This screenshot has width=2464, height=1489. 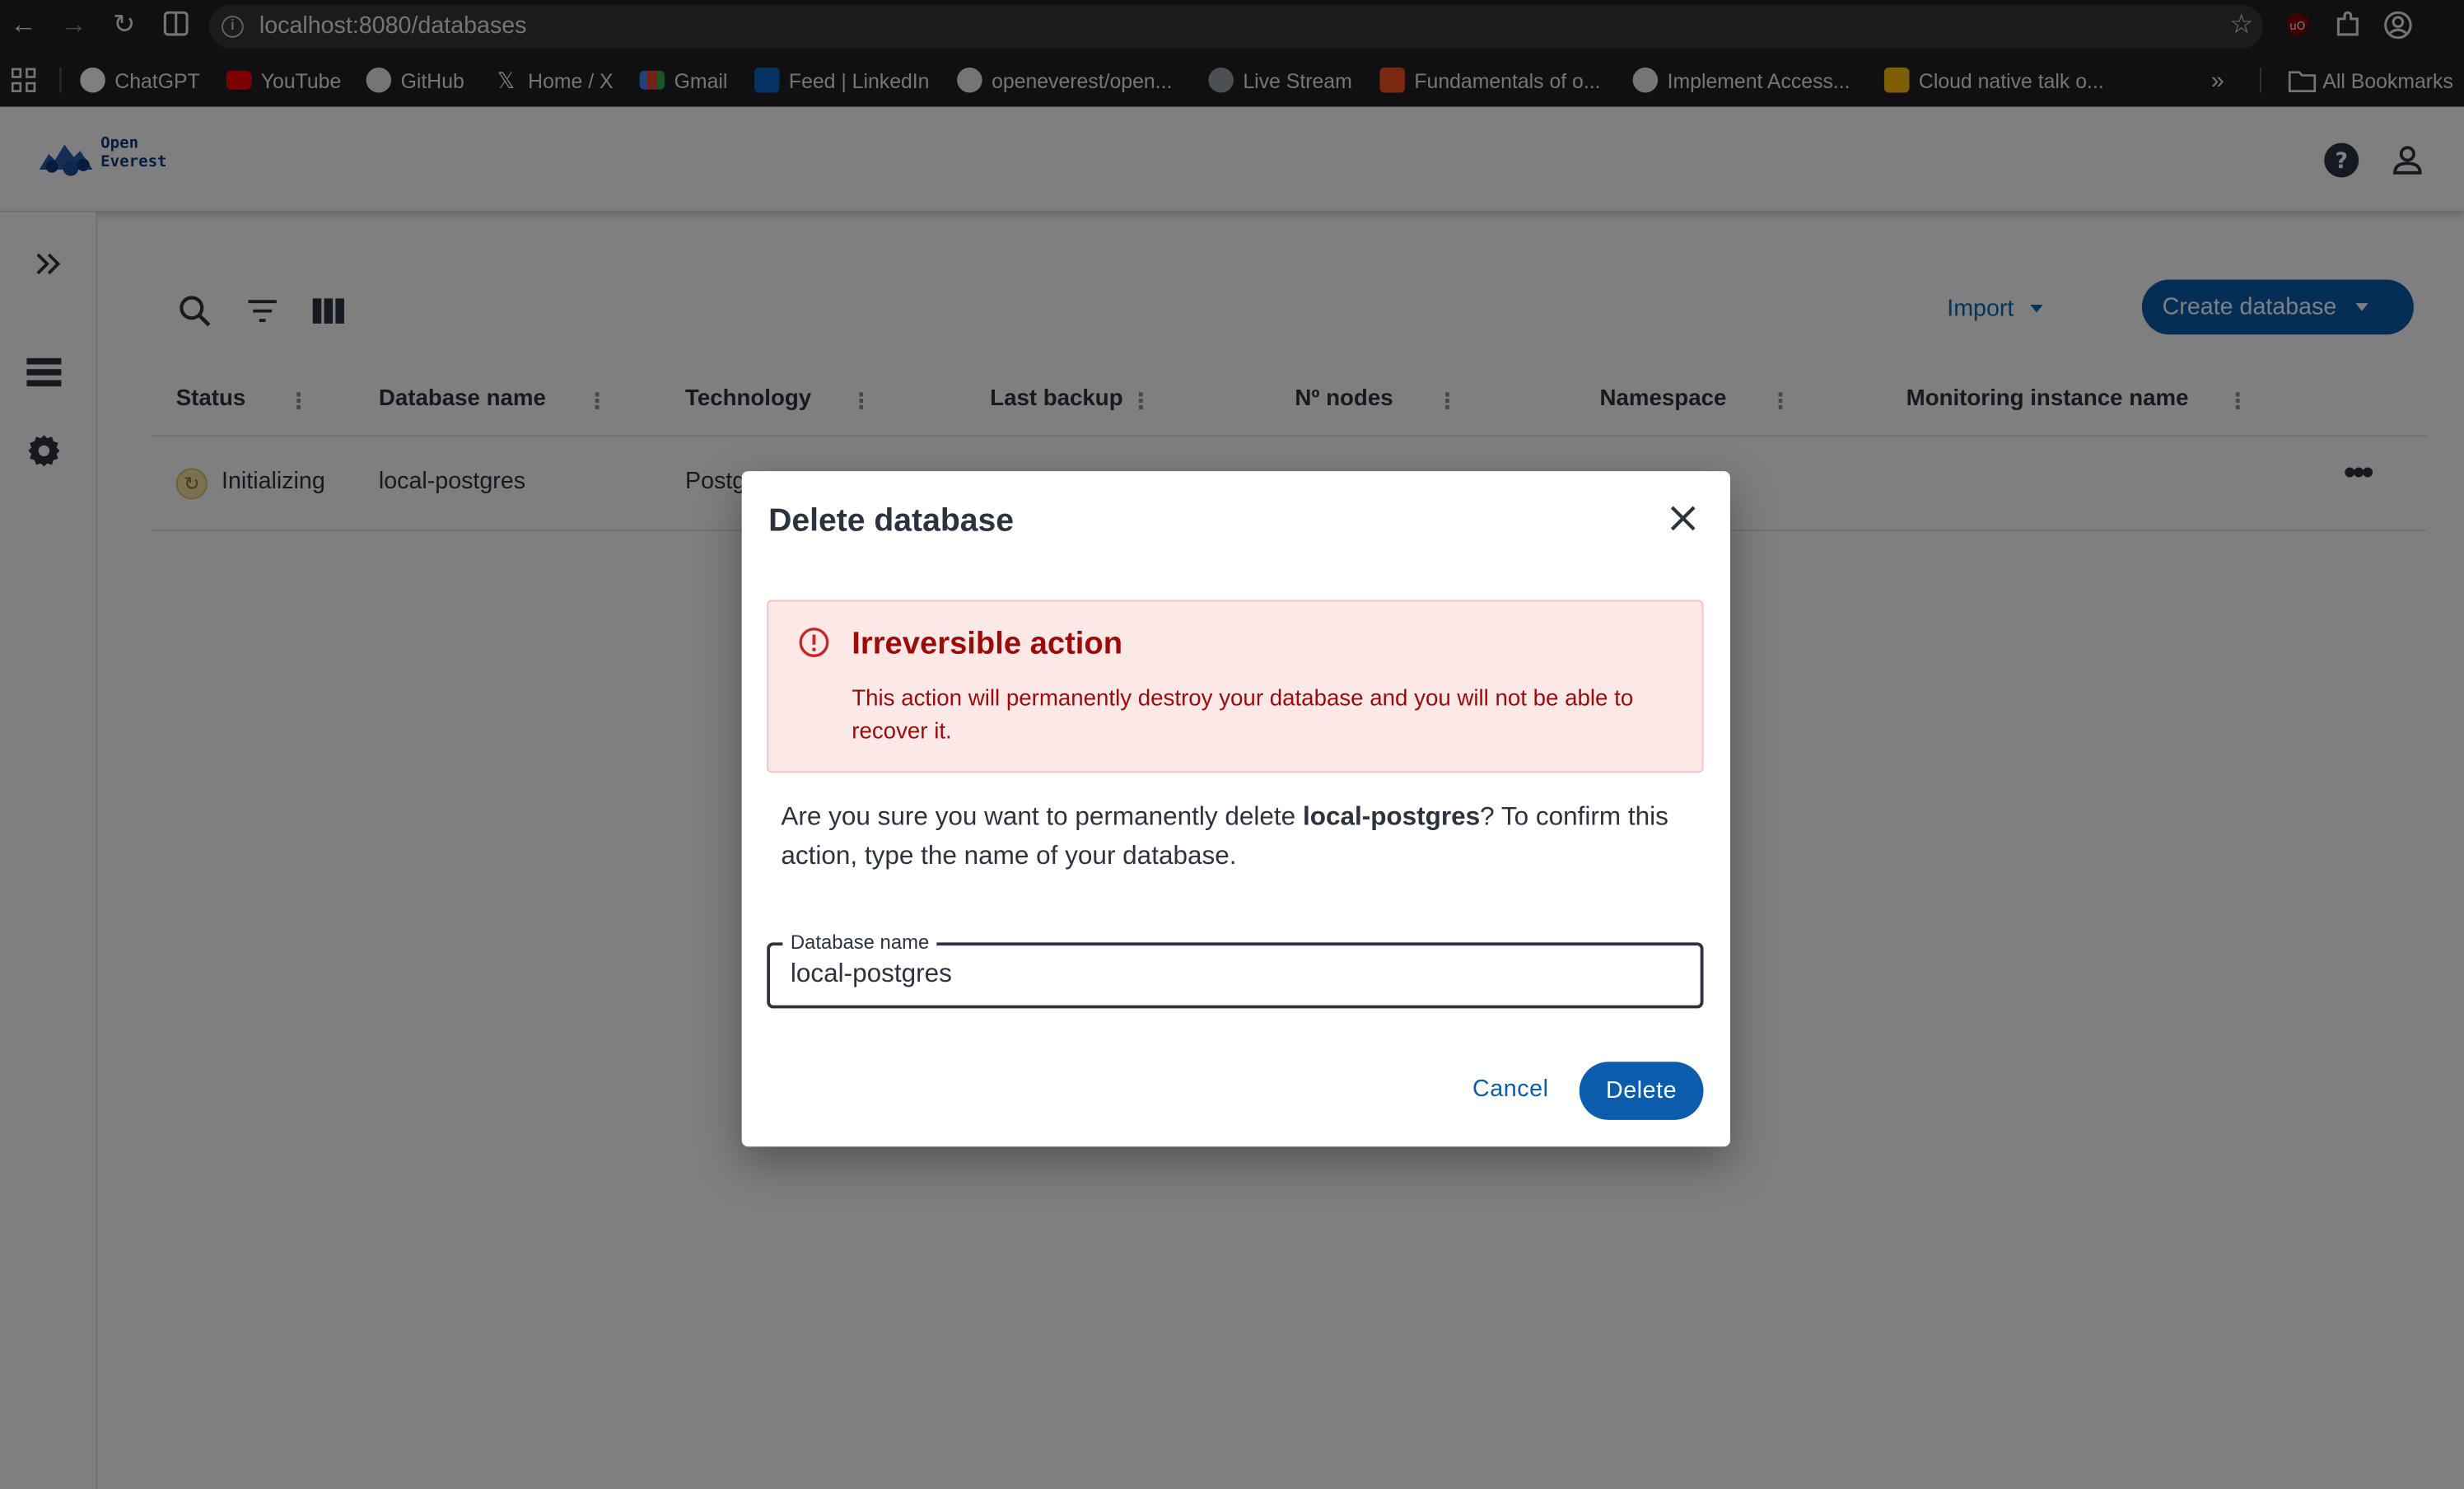 I want to click on close-icon, so click(x=1683, y=518).